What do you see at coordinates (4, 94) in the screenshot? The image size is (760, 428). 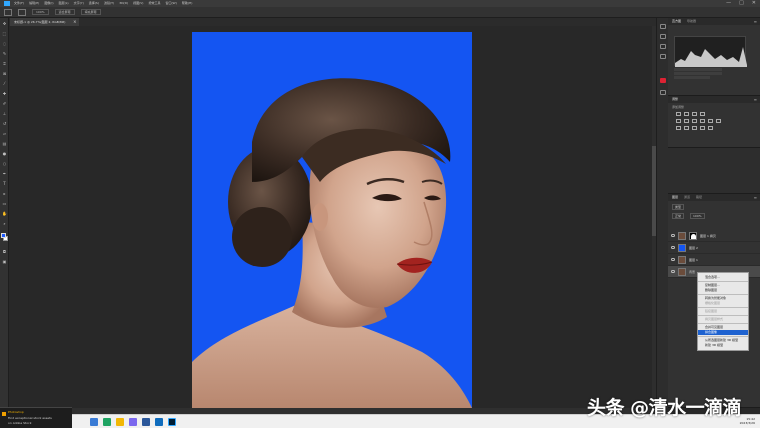 I see `healing-brush-tool-icon: ✚` at bounding box center [4, 94].